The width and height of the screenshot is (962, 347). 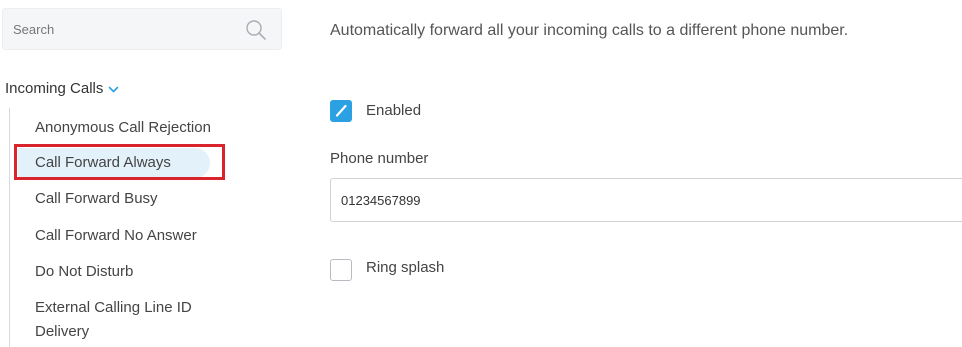 What do you see at coordinates (405, 267) in the screenshot?
I see `ring-splash-label: Ring splash` at bounding box center [405, 267].